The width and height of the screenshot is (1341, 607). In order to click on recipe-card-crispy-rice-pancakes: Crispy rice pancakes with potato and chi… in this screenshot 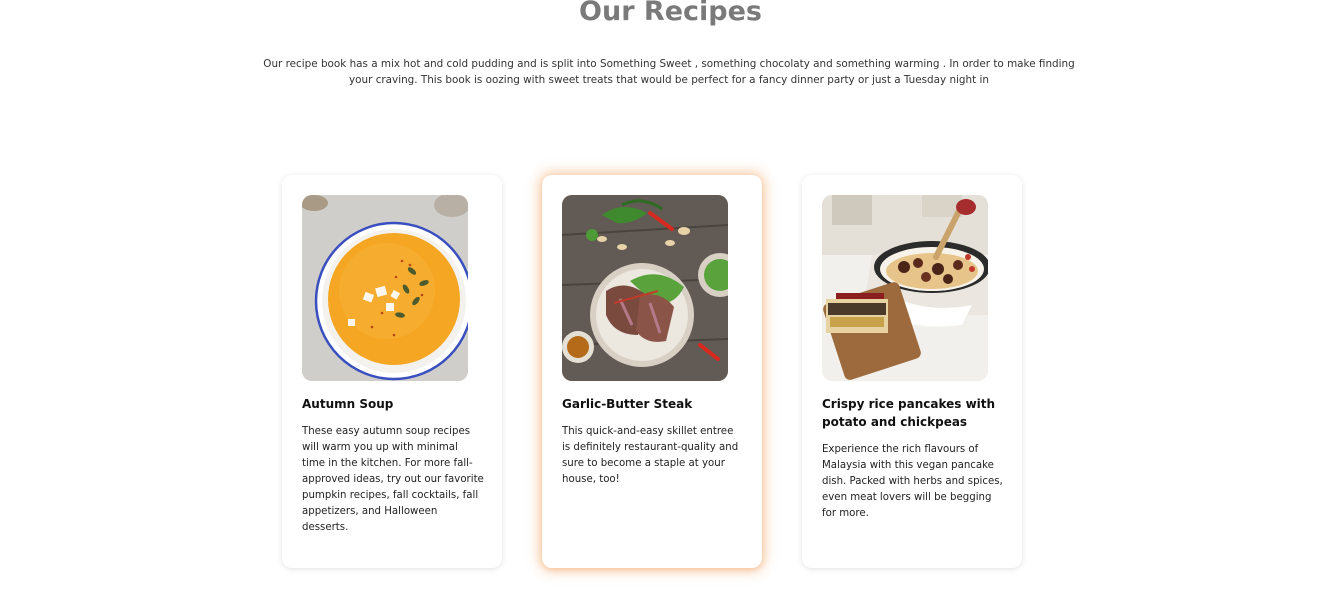, I will do `click(912, 371)`.